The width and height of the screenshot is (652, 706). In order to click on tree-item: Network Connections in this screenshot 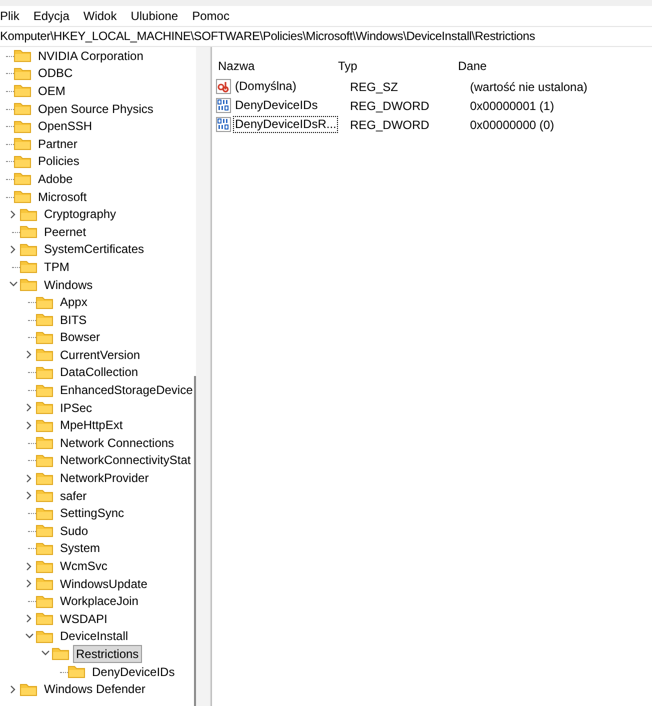, I will do `click(117, 443)`.